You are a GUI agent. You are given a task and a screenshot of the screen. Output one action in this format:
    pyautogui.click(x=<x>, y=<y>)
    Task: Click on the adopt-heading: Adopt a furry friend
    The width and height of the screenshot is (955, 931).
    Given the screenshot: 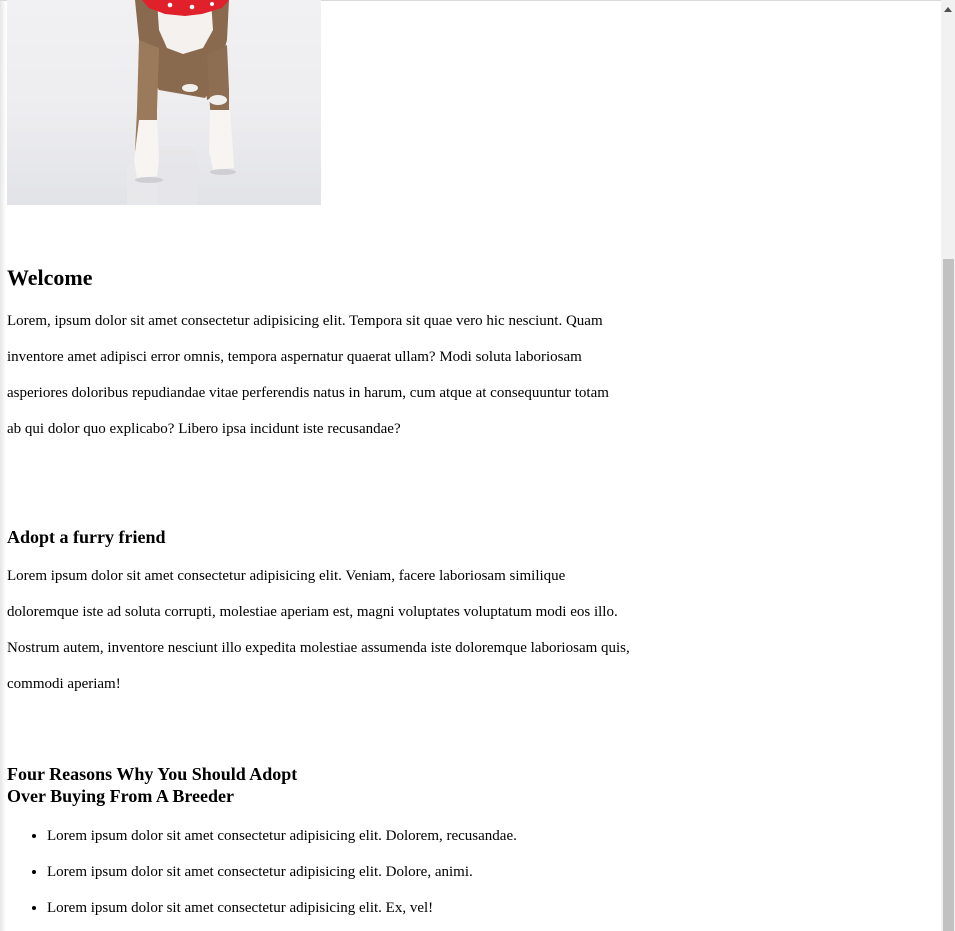 What is the action you would take?
    pyautogui.click(x=86, y=537)
    